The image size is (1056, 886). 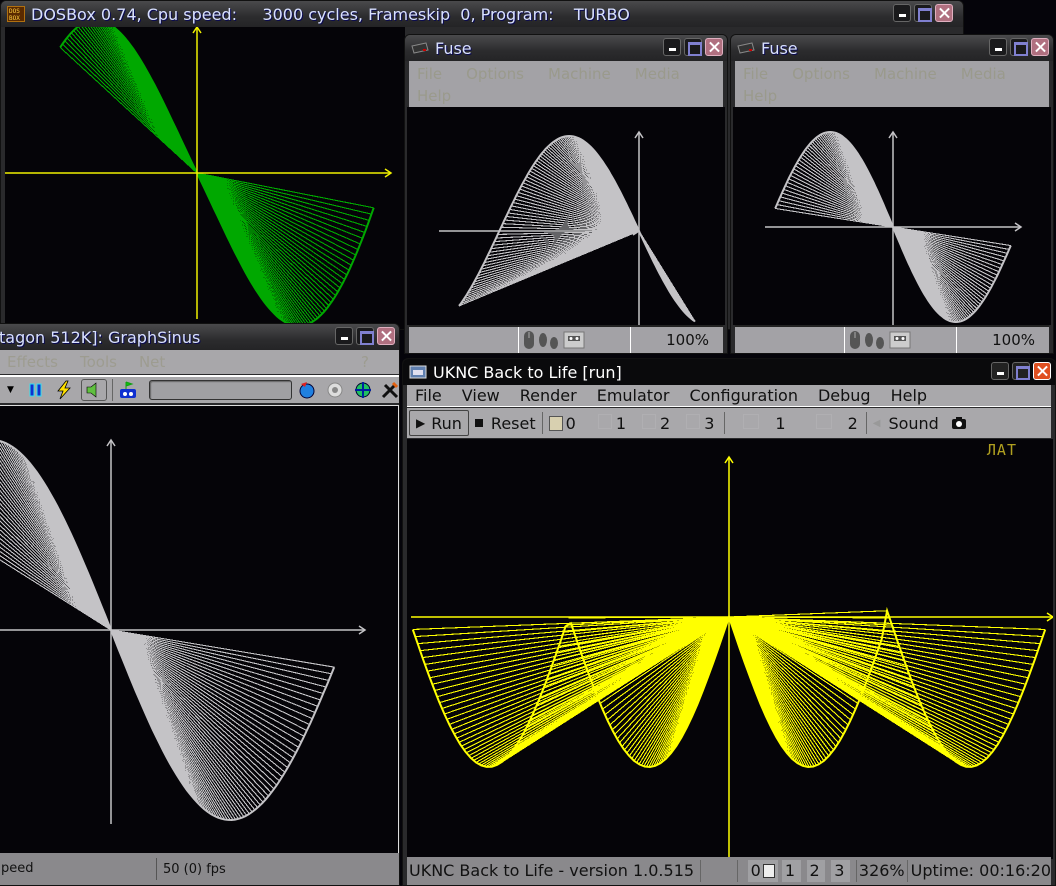 I want to click on svg-text: BOX, so click(x=14, y=18).